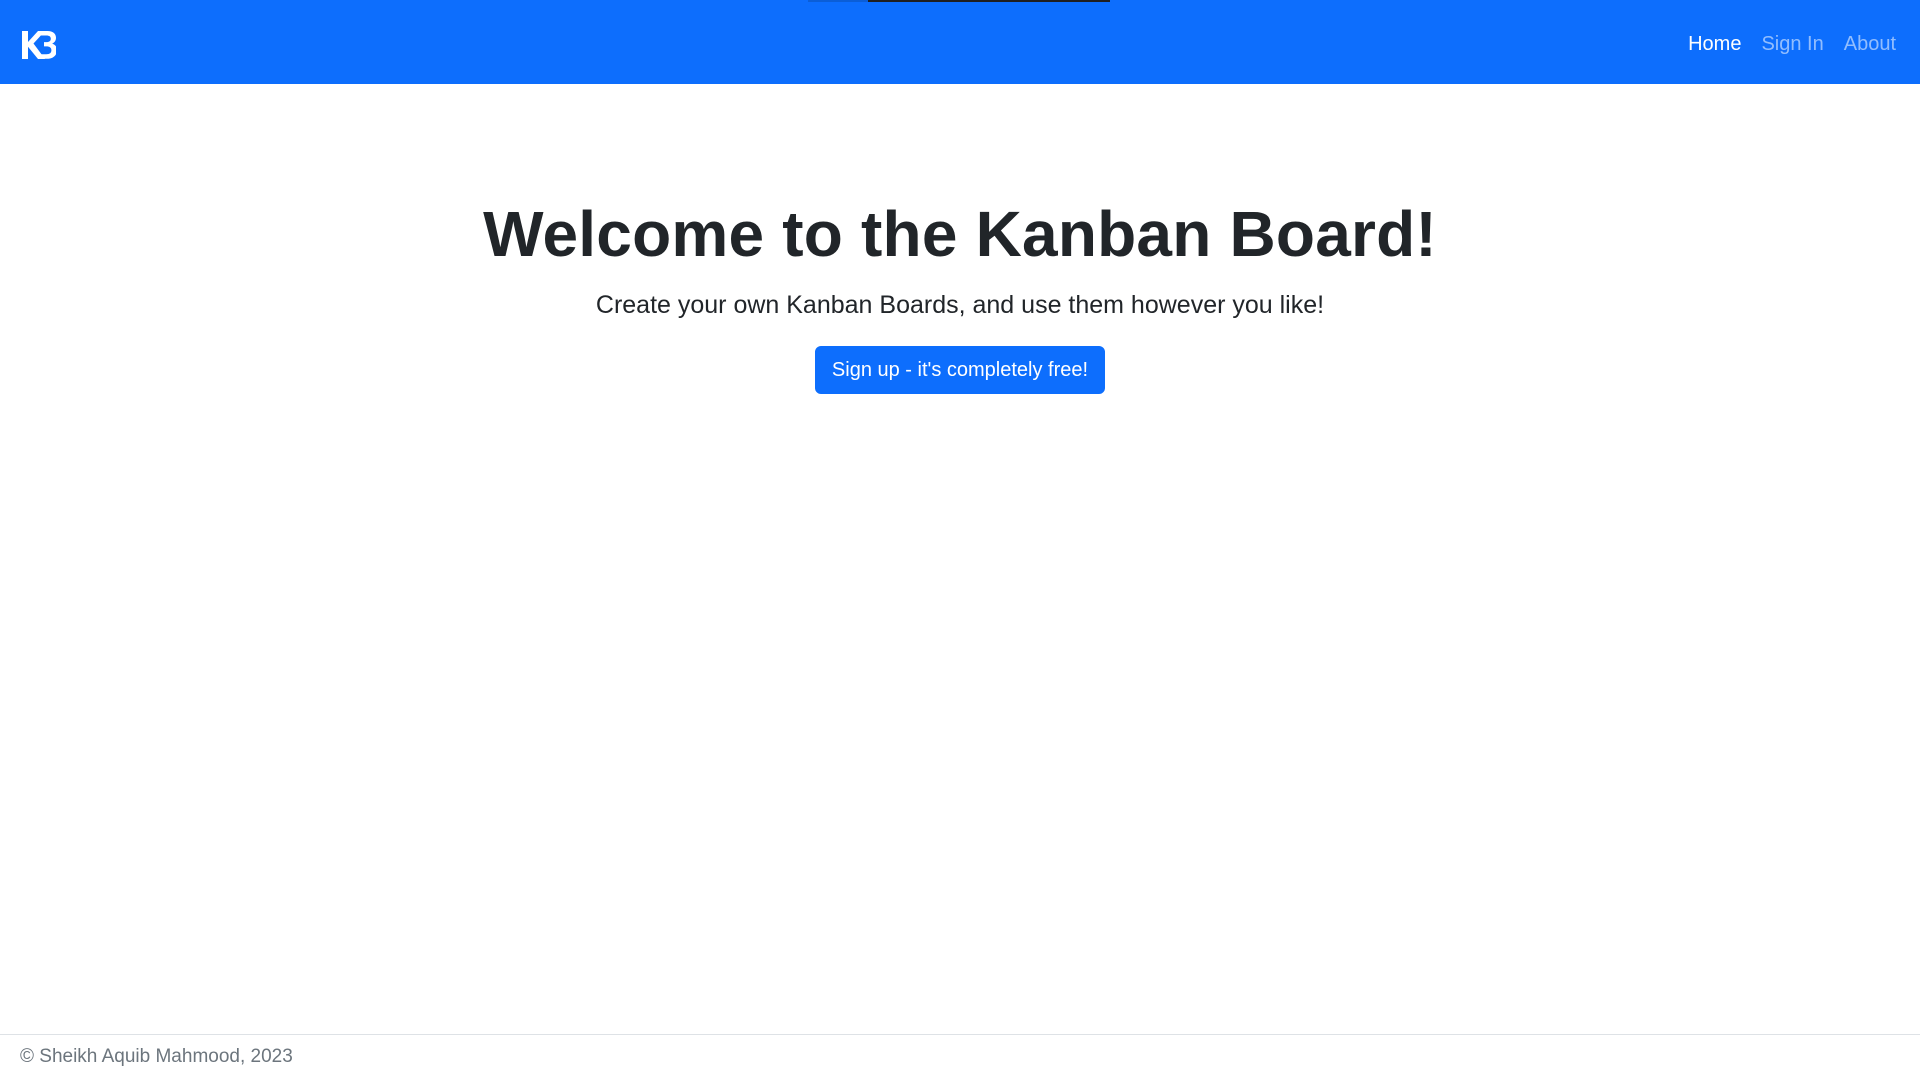 The image size is (1920, 1080). Describe the element at coordinates (960, 42) in the screenshot. I see `top-navbar: Home Sign In About` at that location.